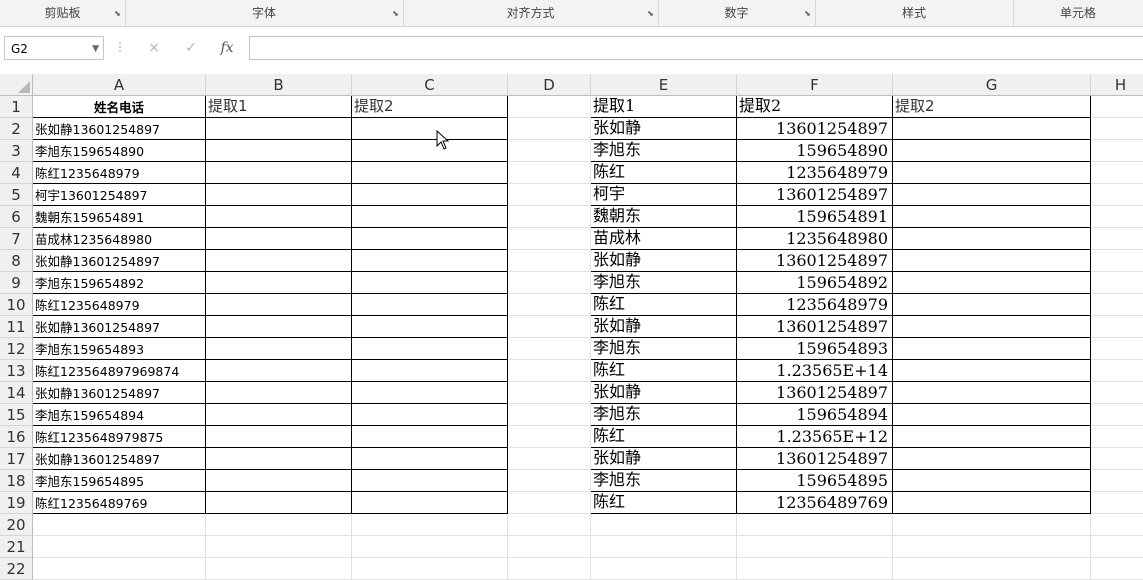 The image size is (1143, 580). I want to click on chevron-down-icon: ▼, so click(95, 49).